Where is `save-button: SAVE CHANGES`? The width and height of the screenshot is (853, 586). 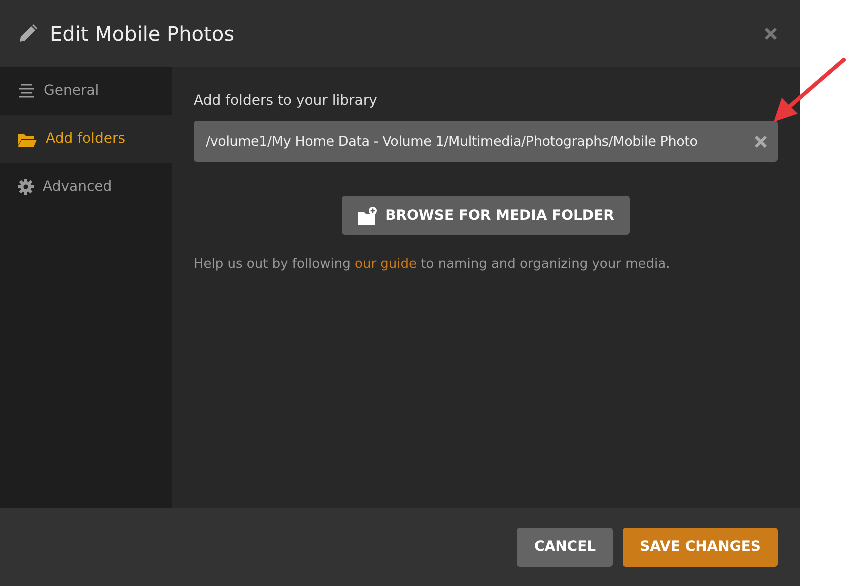
save-button: SAVE CHANGES is located at coordinates (700, 547).